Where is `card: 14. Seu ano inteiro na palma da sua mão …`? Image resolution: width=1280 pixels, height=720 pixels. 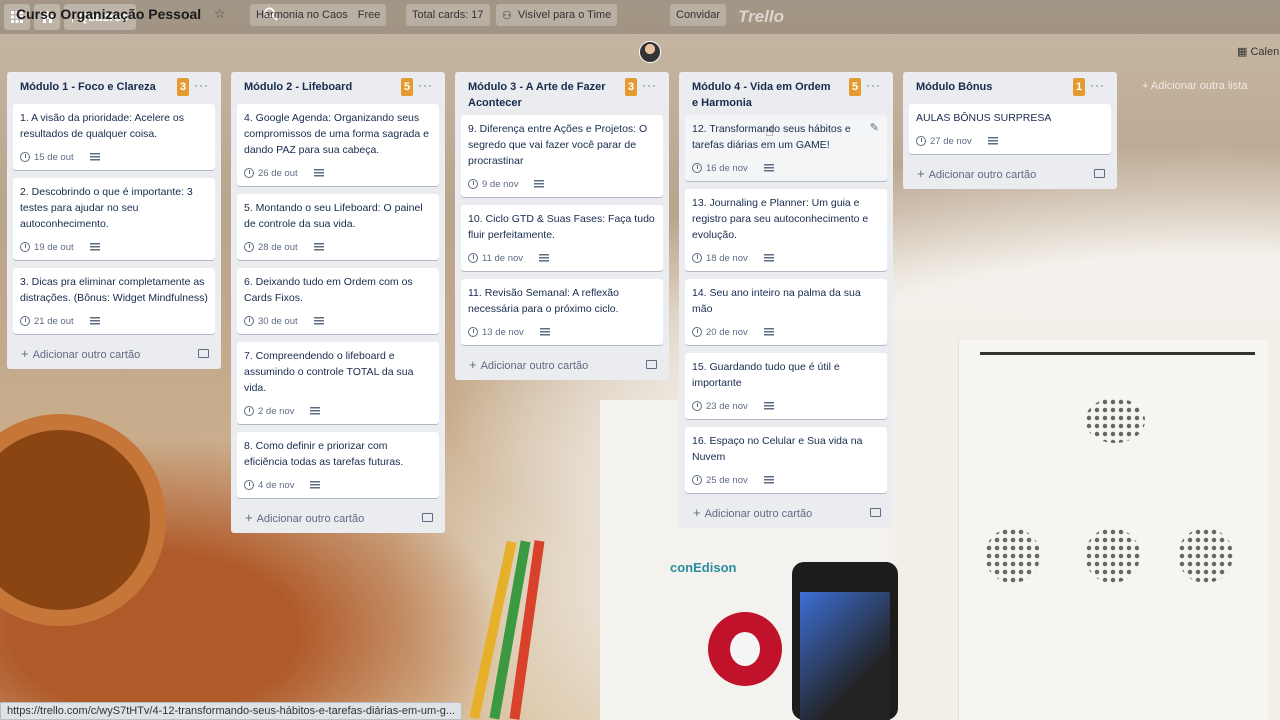 card: 14. Seu ano inteiro na palma da sua mão … is located at coordinates (786, 312).